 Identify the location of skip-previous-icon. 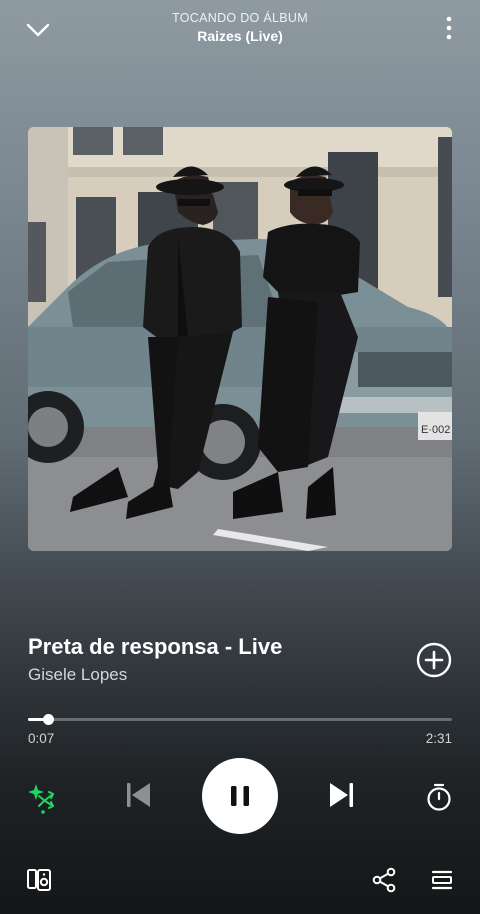
(138, 795).